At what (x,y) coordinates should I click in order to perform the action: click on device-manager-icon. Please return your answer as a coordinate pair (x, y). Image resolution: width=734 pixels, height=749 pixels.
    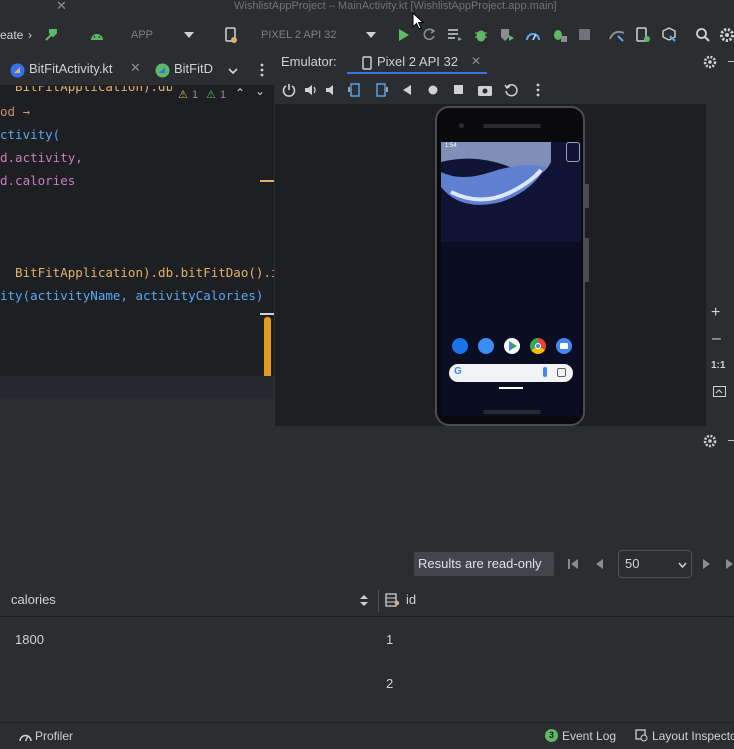
    Looking at the image, I should click on (643, 35).